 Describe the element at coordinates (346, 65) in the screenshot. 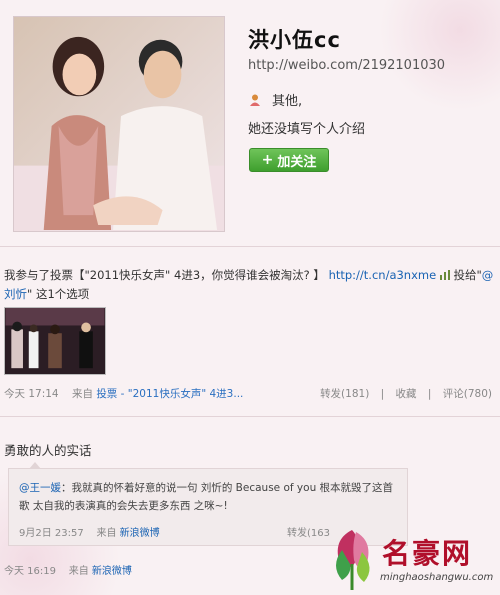

I see `profile-url: http://weibo.com/2192101030` at that location.